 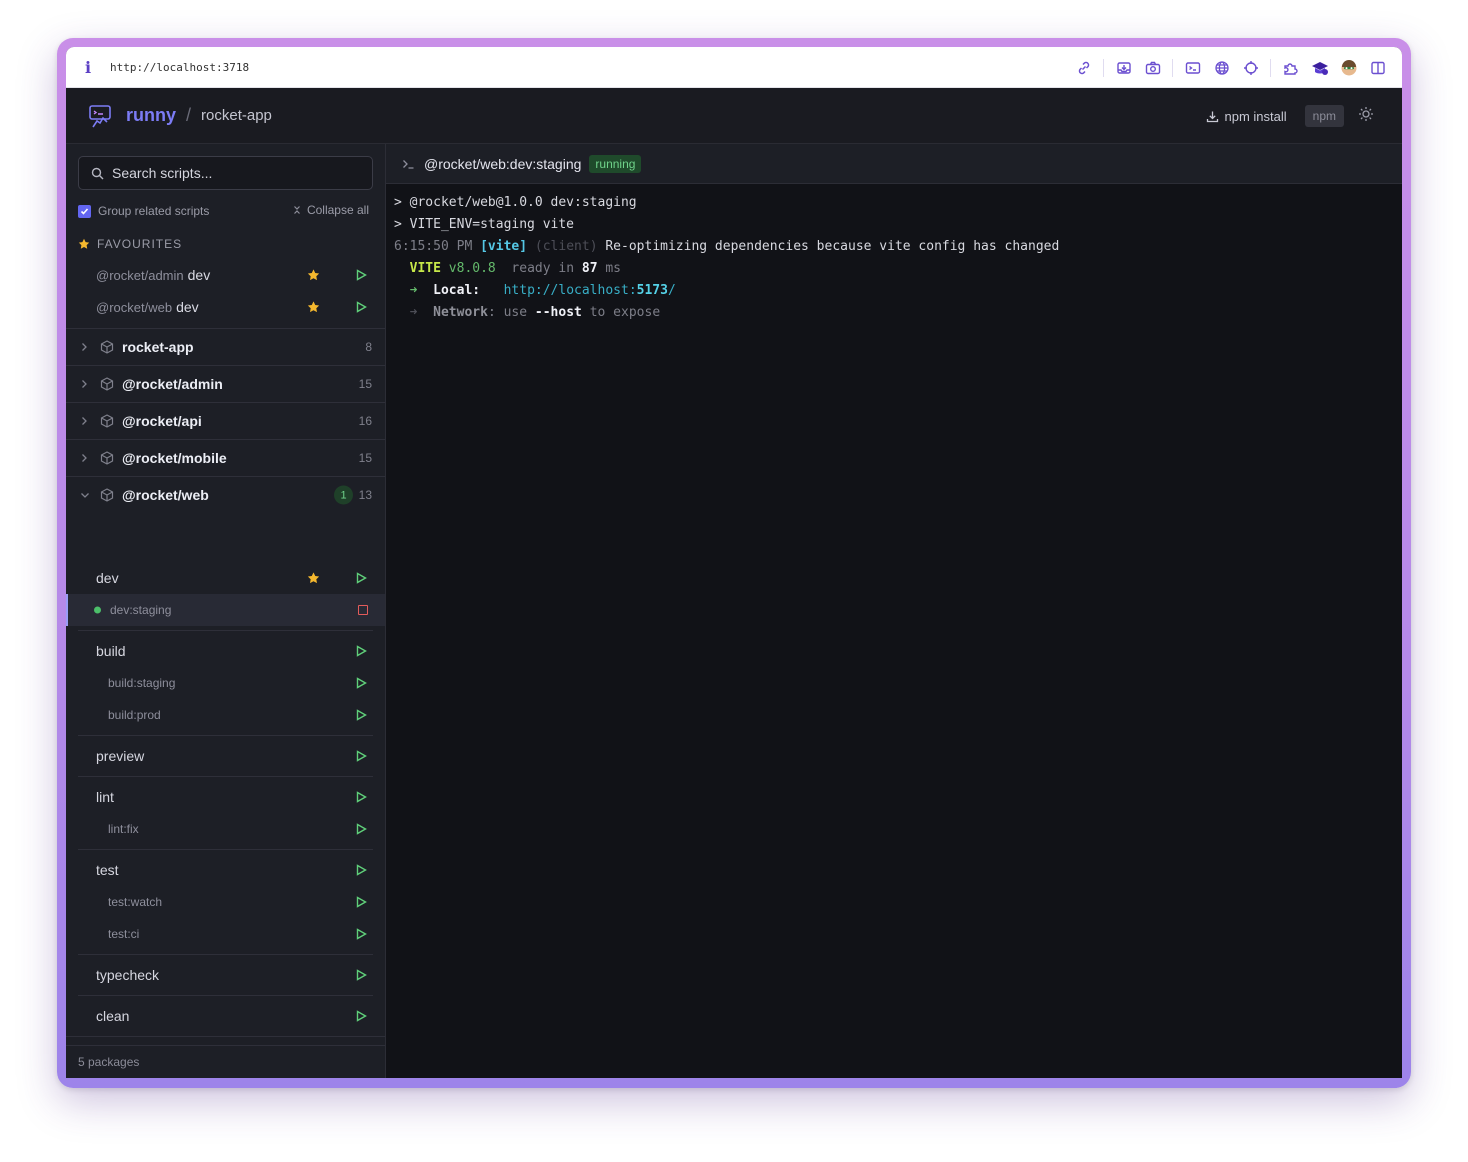 I want to click on package-manager-badge: npm, so click(x=1324, y=116).